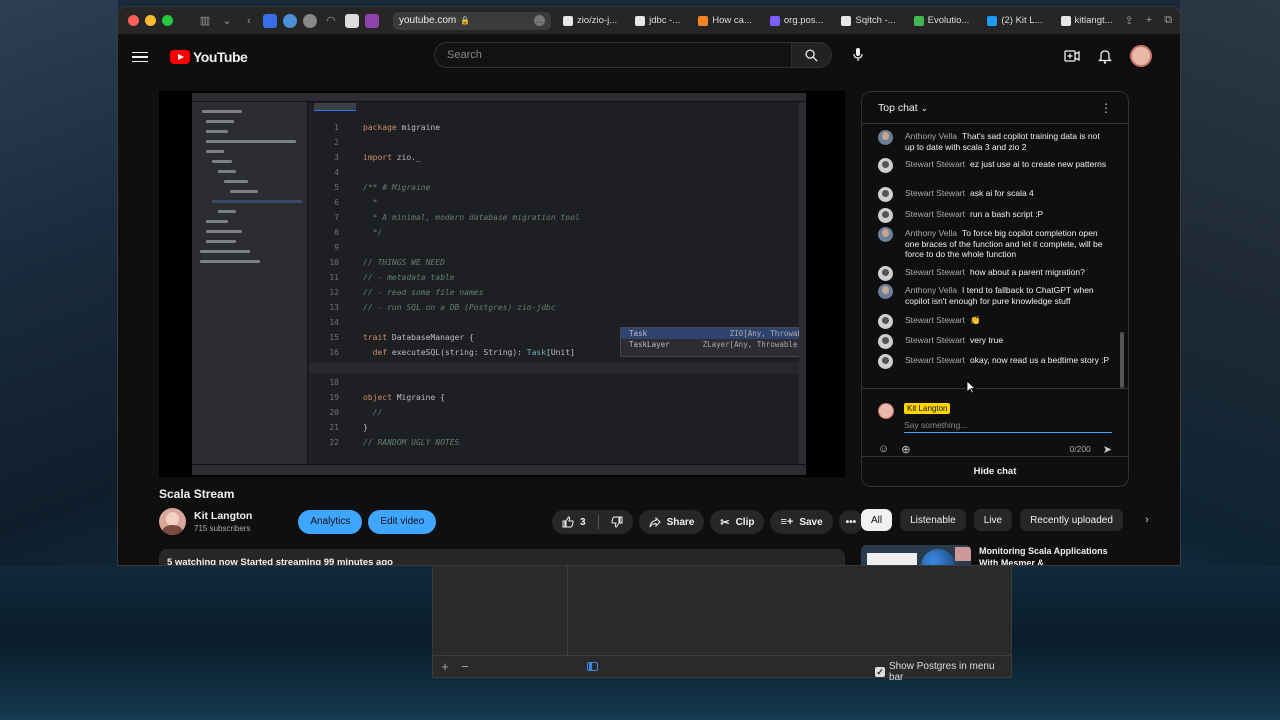 This screenshot has height=720, width=1280. What do you see at coordinates (883, 449) in the screenshot?
I see `emoji-icon: ☺` at bounding box center [883, 449].